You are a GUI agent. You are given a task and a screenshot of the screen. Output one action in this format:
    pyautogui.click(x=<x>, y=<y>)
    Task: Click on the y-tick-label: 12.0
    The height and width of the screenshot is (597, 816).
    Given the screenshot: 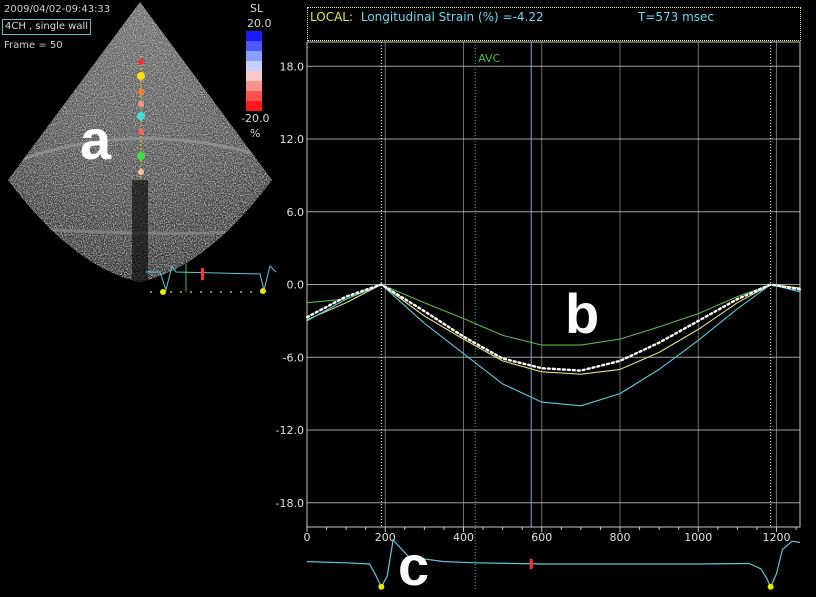 What is the action you would take?
    pyautogui.click(x=292, y=139)
    